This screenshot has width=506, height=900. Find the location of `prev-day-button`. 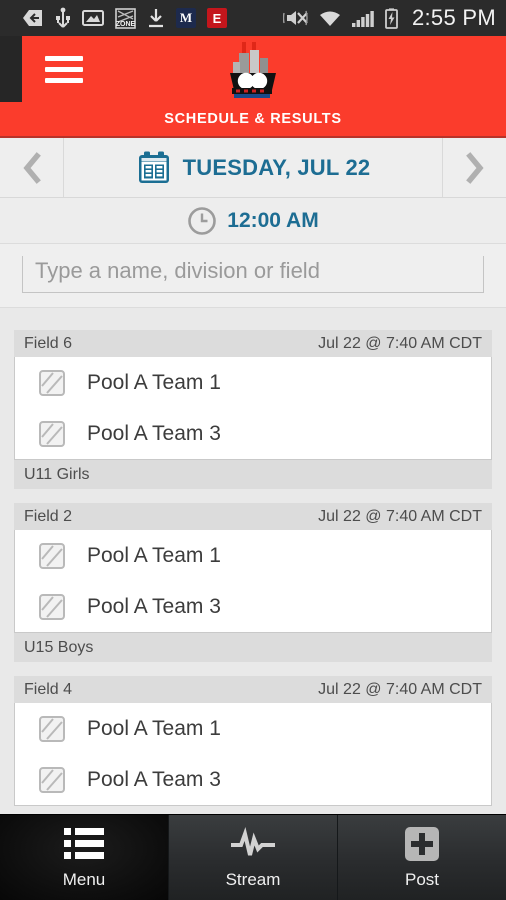

prev-day-button is located at coordinates (32, 167).